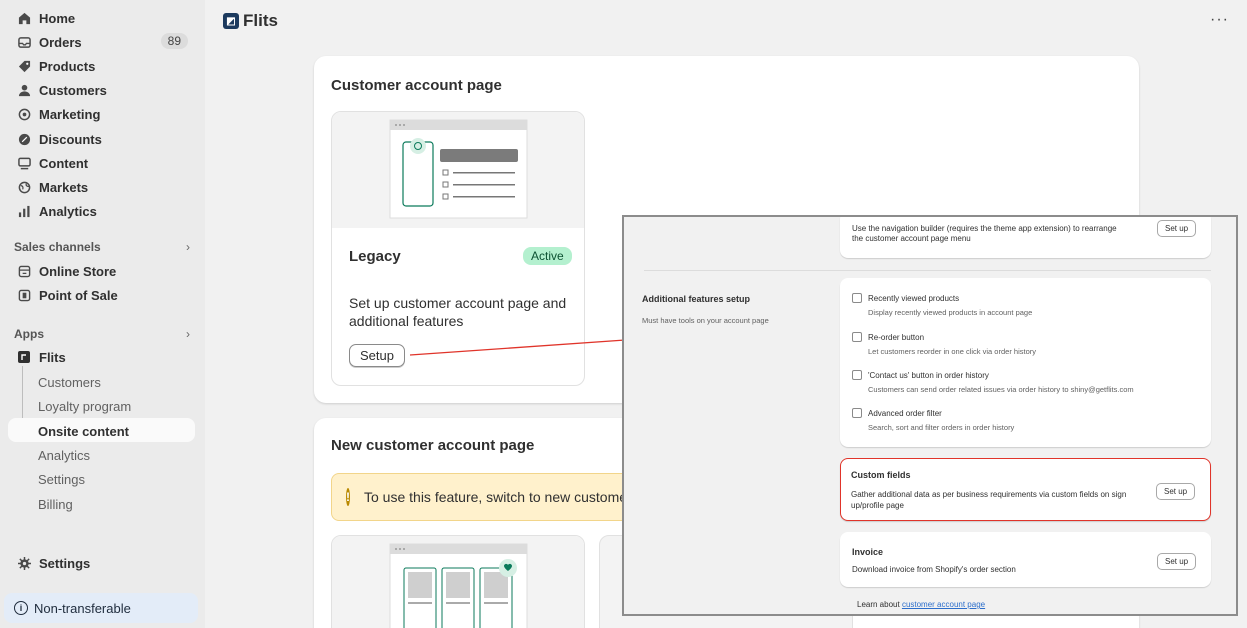 This screenshot has height=628, width=1247. Describe the element at coordinates (1176, 491) in the screenshot. I see `custom-fields-setup-button: Set up` at that location.